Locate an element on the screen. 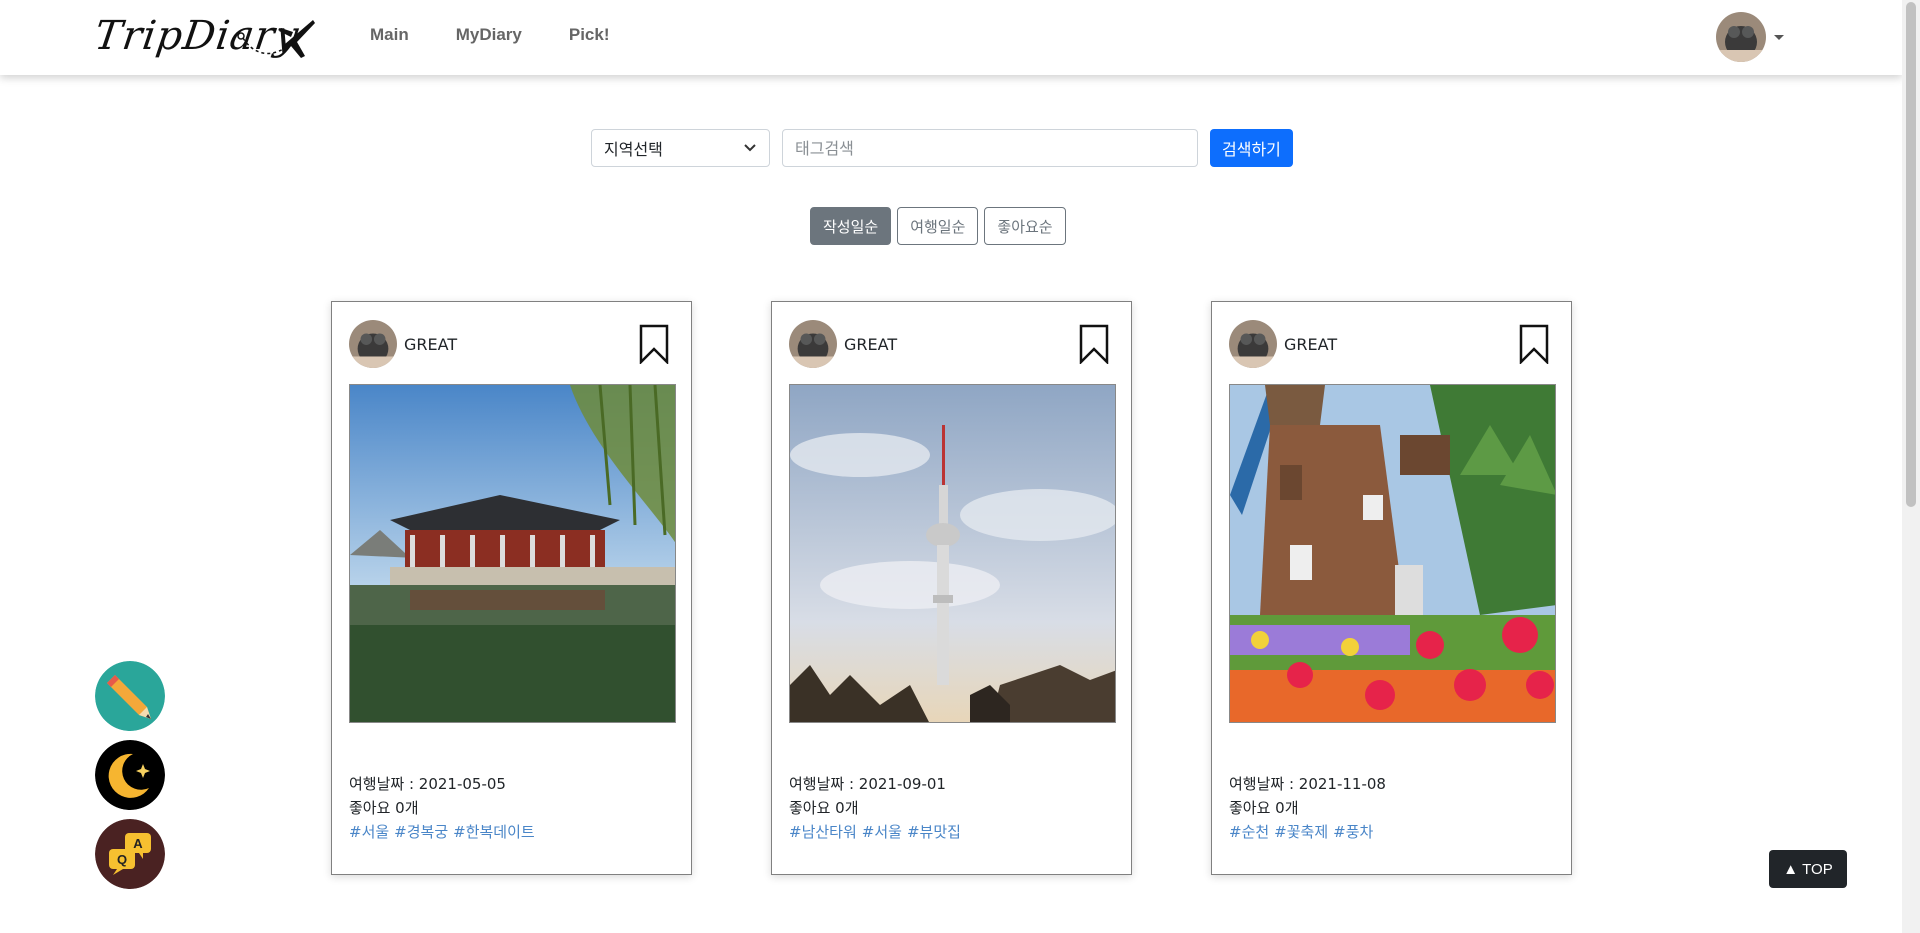  search-button: 검색하기 is located at coordinates (1251, 148).